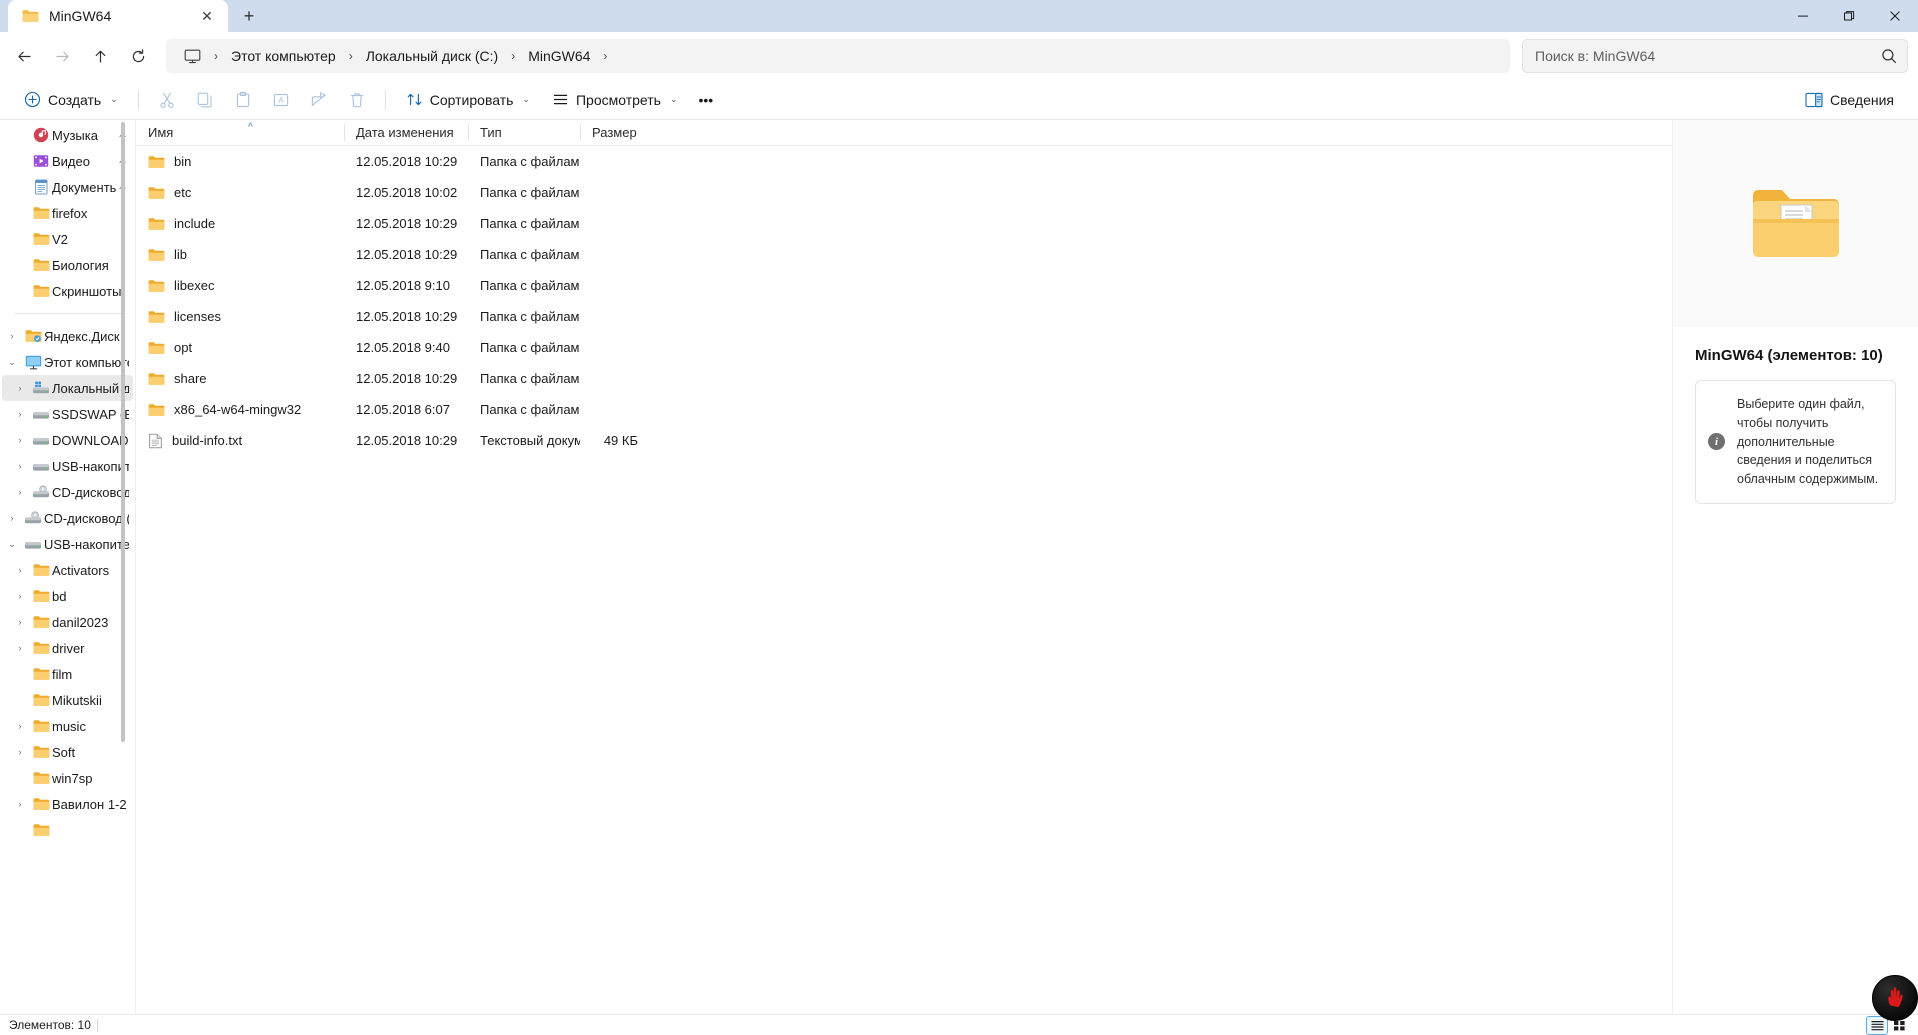 The height and width of the screenshot is (1035, 1918). What do you see at coordinates (67, 544) in the screenshot?
I see `sidebar-item-usb-накопител: ⌄ USB-накопител` at bounding box center [67, 544].